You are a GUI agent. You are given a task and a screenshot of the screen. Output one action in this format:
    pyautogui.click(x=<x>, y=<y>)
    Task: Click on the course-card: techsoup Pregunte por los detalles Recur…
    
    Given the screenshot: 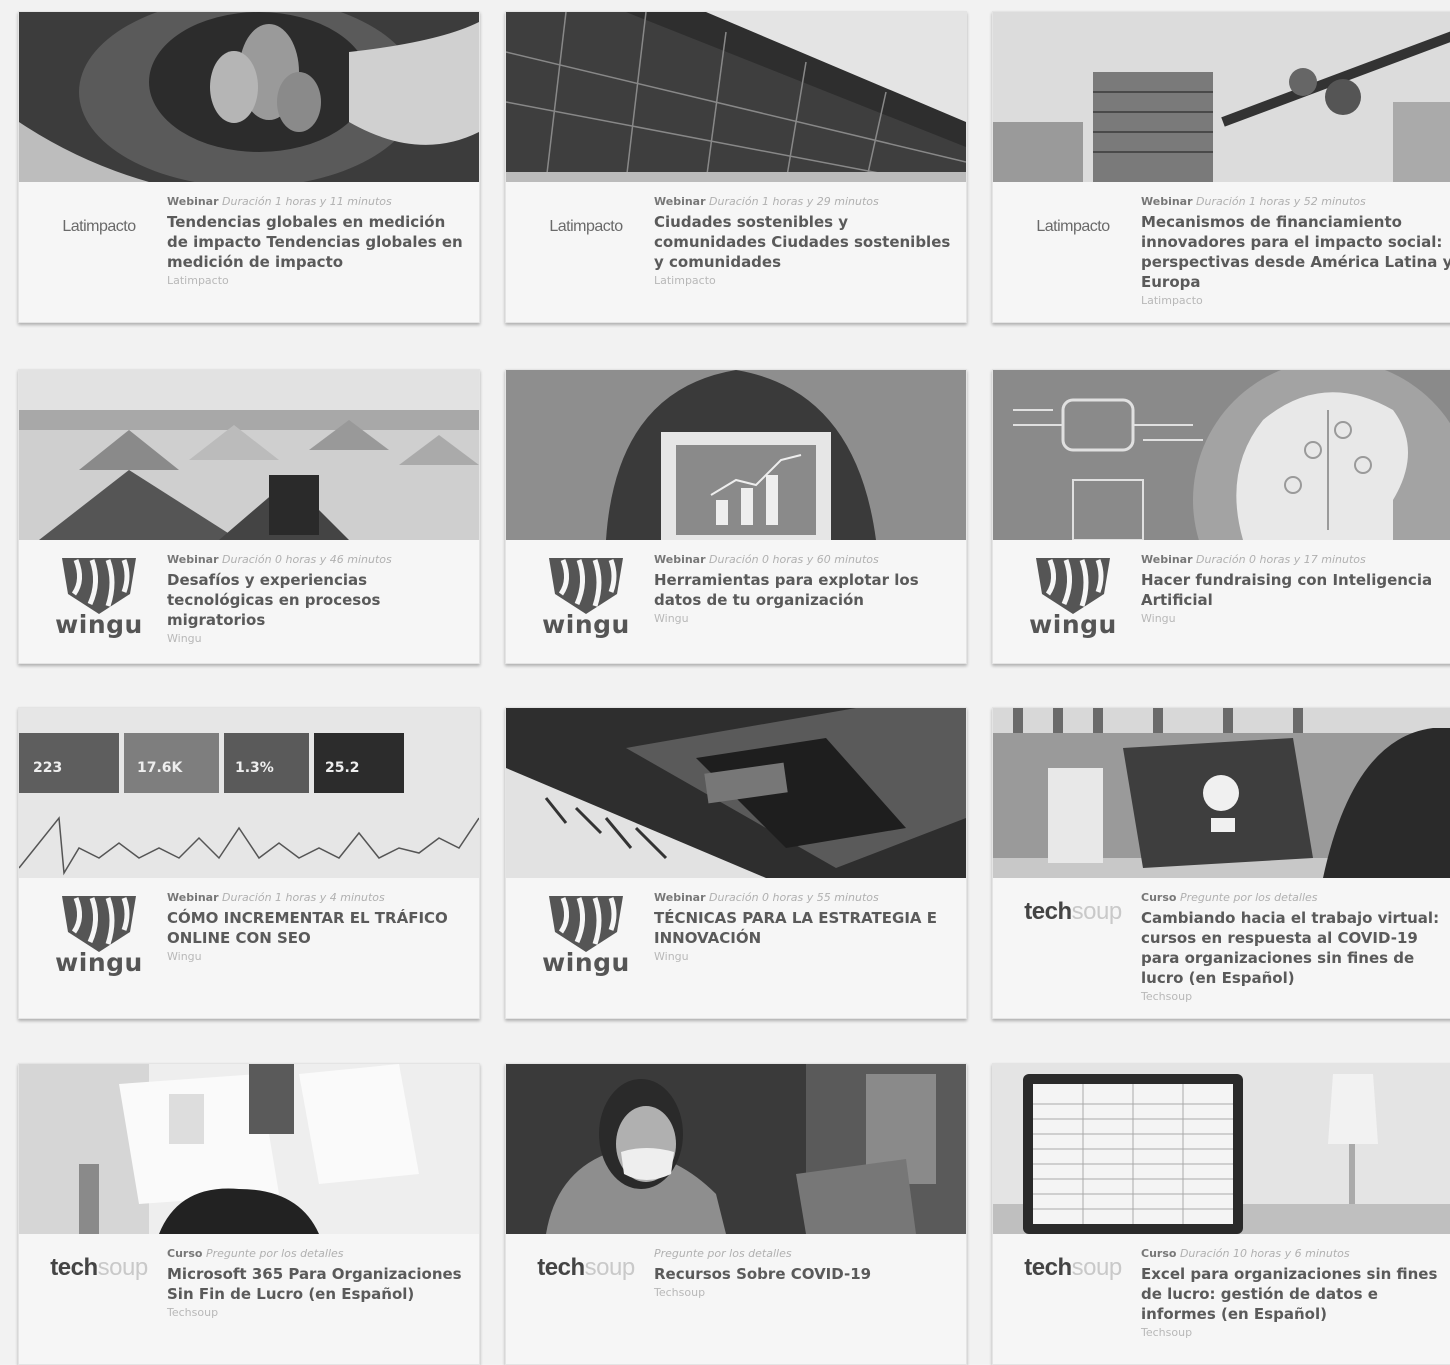 What is the action you would take?
    pyautogui.click(x=736, y=1214)
    